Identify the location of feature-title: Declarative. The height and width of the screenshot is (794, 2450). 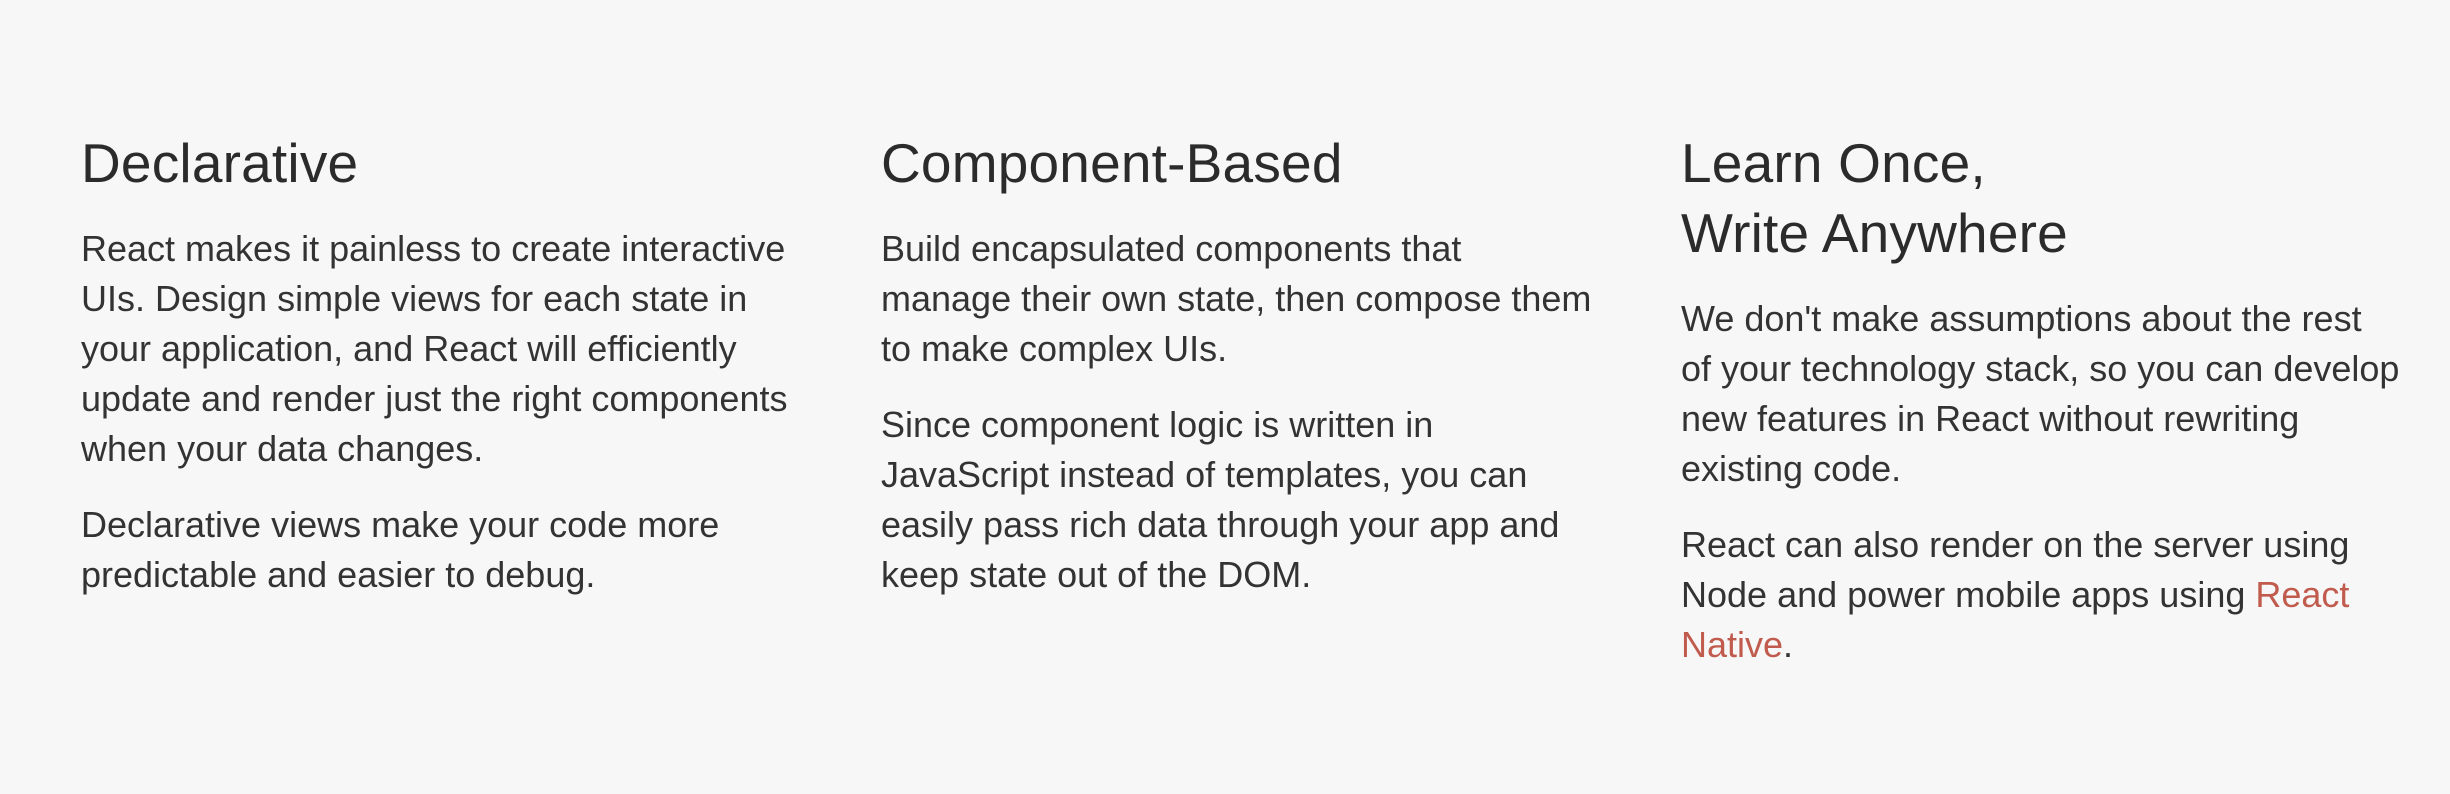
(220, 163).